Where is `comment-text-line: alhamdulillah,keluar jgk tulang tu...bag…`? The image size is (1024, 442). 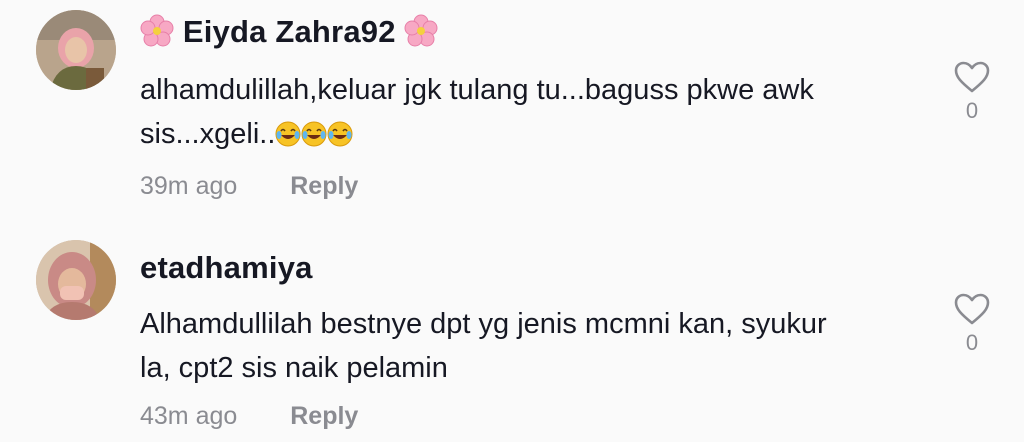 comment-text-line: alhamdulillah,keluar jgk tulang tu...bag… is located at coordinates (477, 90).